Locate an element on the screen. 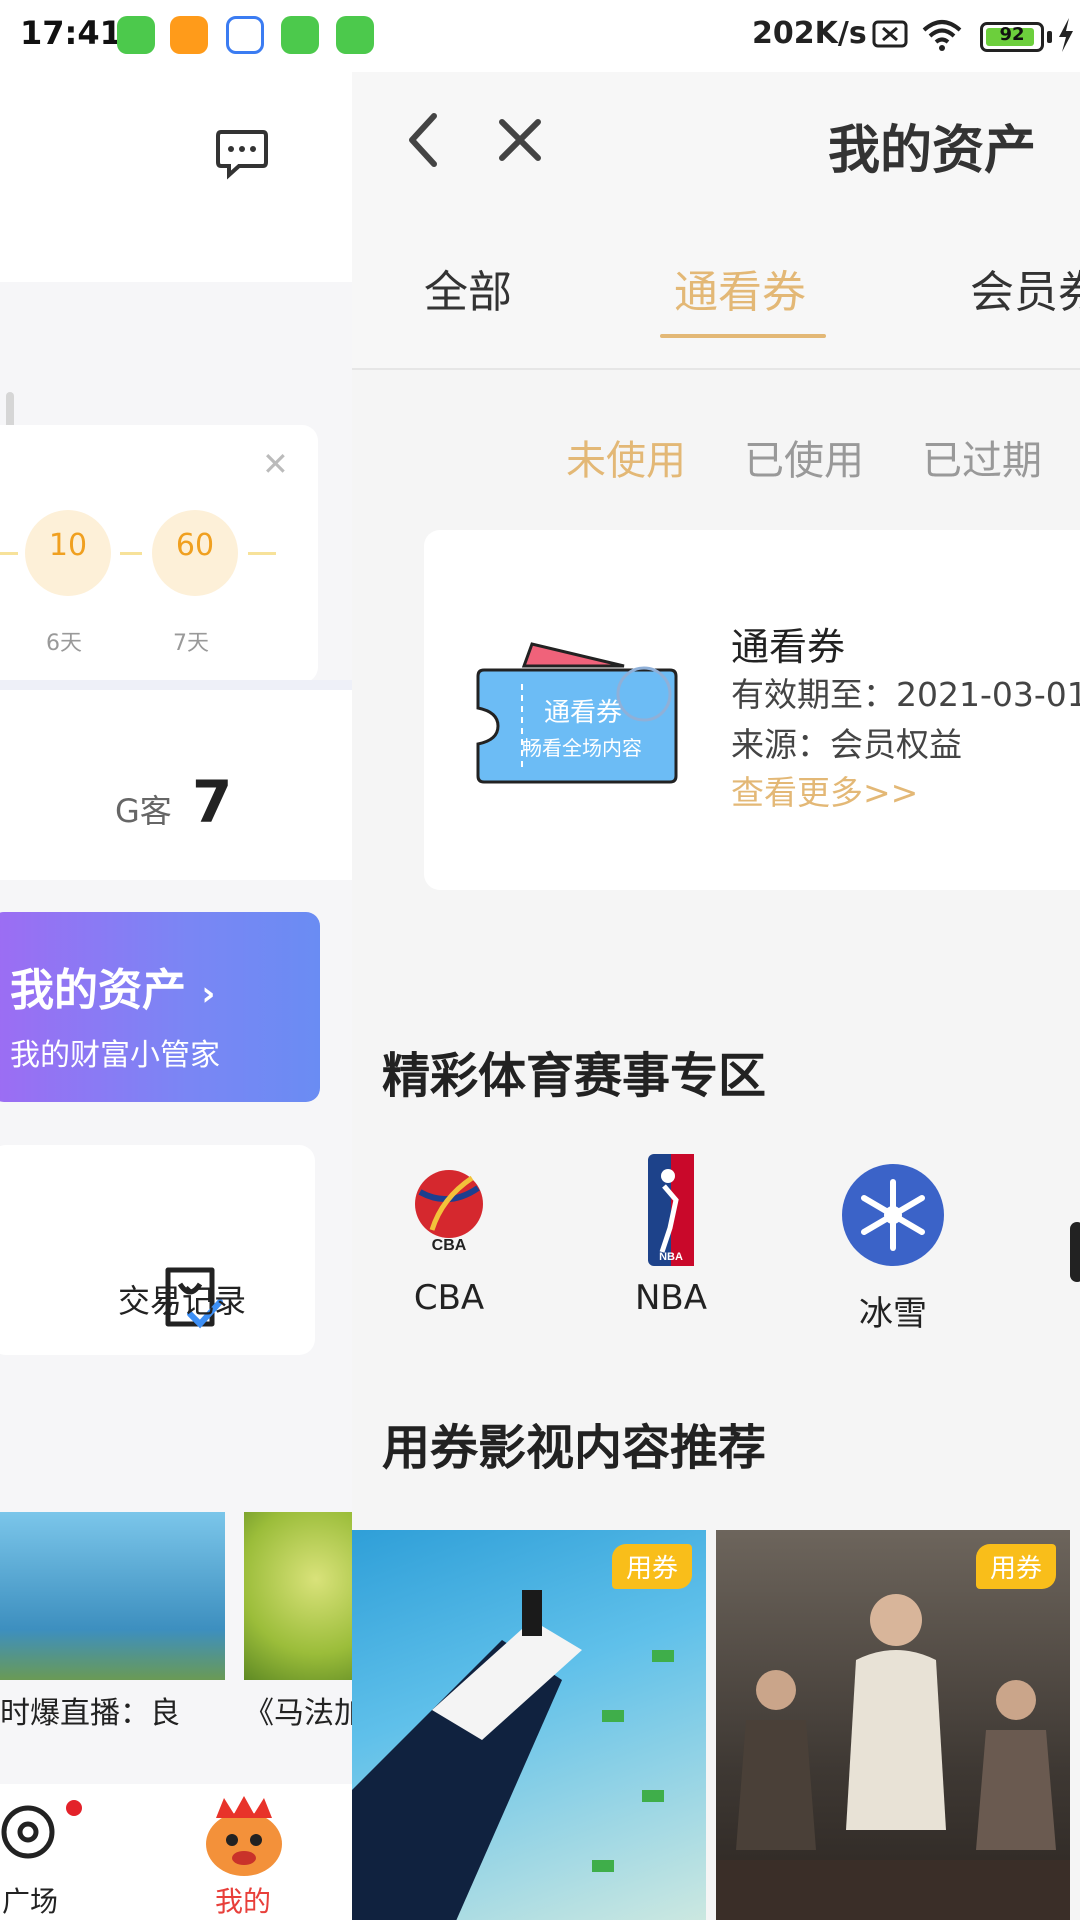  coin-reward: 60 is located at coordinates (195, 553).